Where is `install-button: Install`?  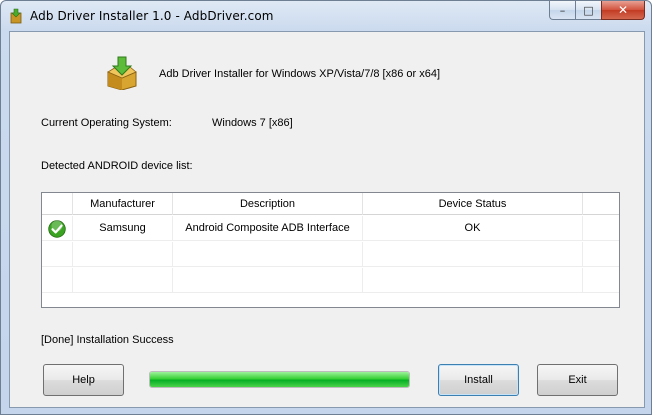
install-button: Install is located at coordinates (478, 380).